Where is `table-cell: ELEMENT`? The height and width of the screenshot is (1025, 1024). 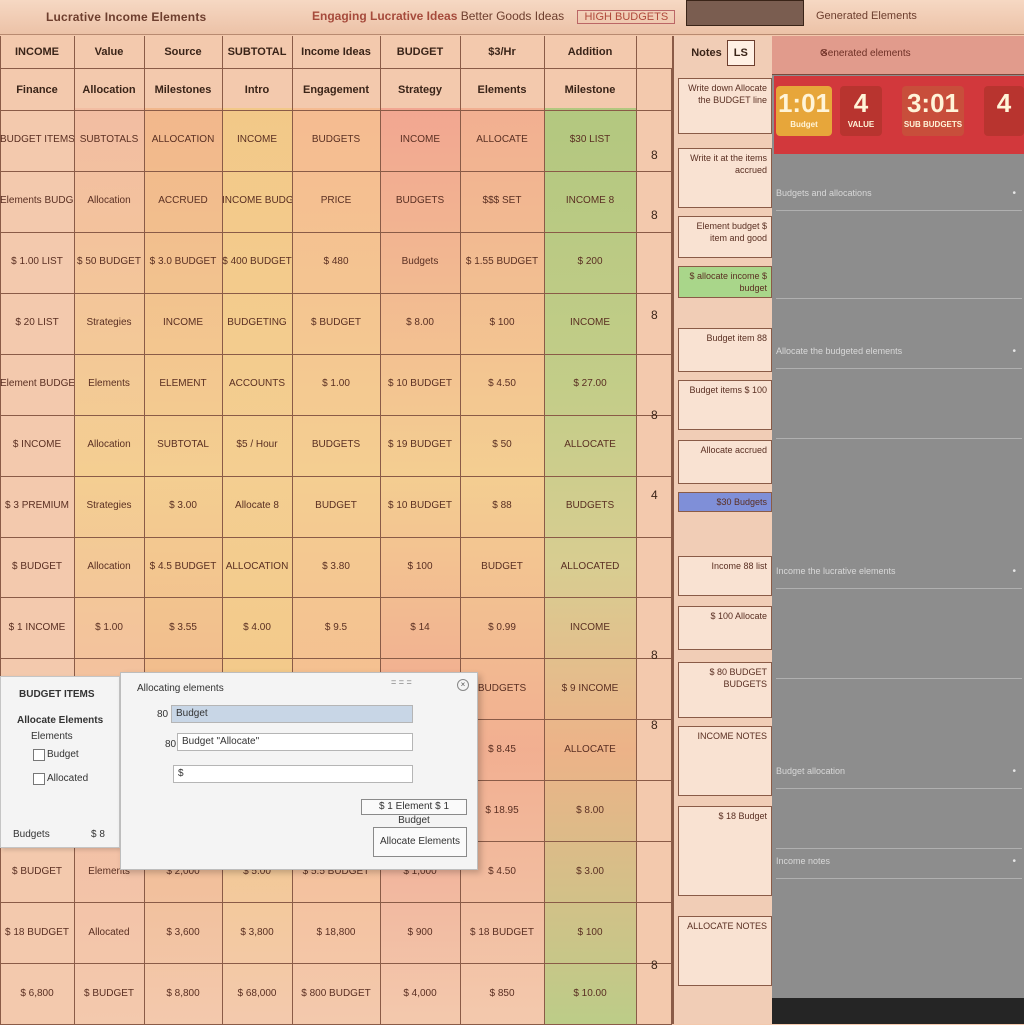 table-cell: ELEMENT is located at coordinates (183, 384).